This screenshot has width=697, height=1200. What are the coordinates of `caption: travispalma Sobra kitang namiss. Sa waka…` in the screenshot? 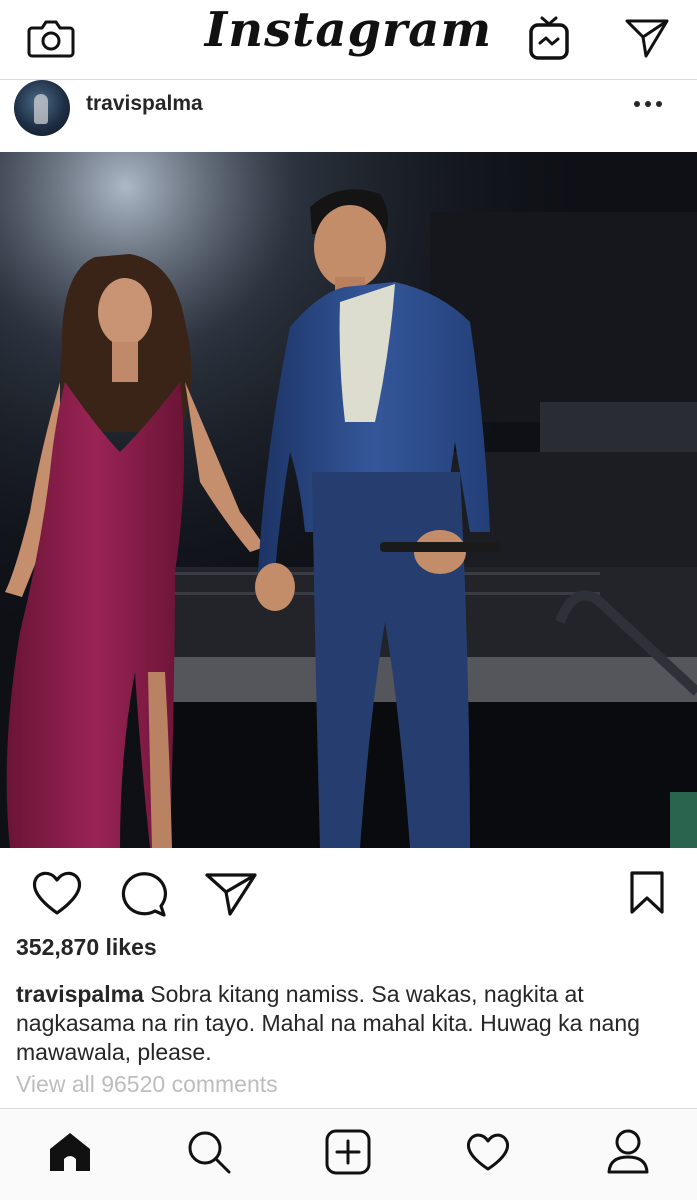 It's located at (351, 1023).